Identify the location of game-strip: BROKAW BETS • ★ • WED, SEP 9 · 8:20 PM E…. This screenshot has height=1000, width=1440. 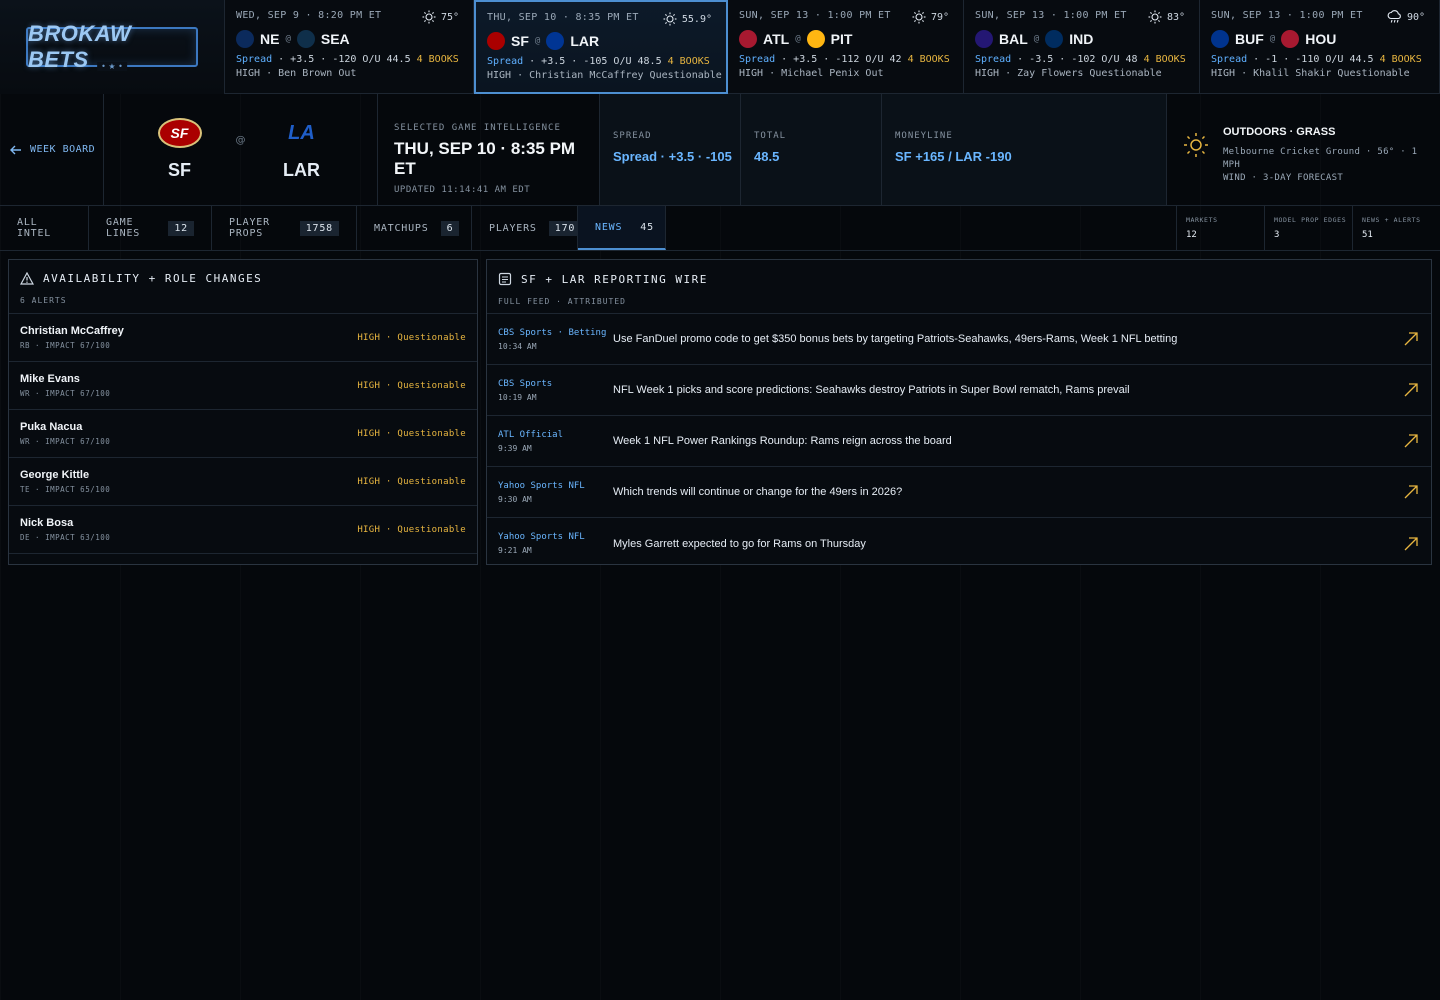
(720, 47).